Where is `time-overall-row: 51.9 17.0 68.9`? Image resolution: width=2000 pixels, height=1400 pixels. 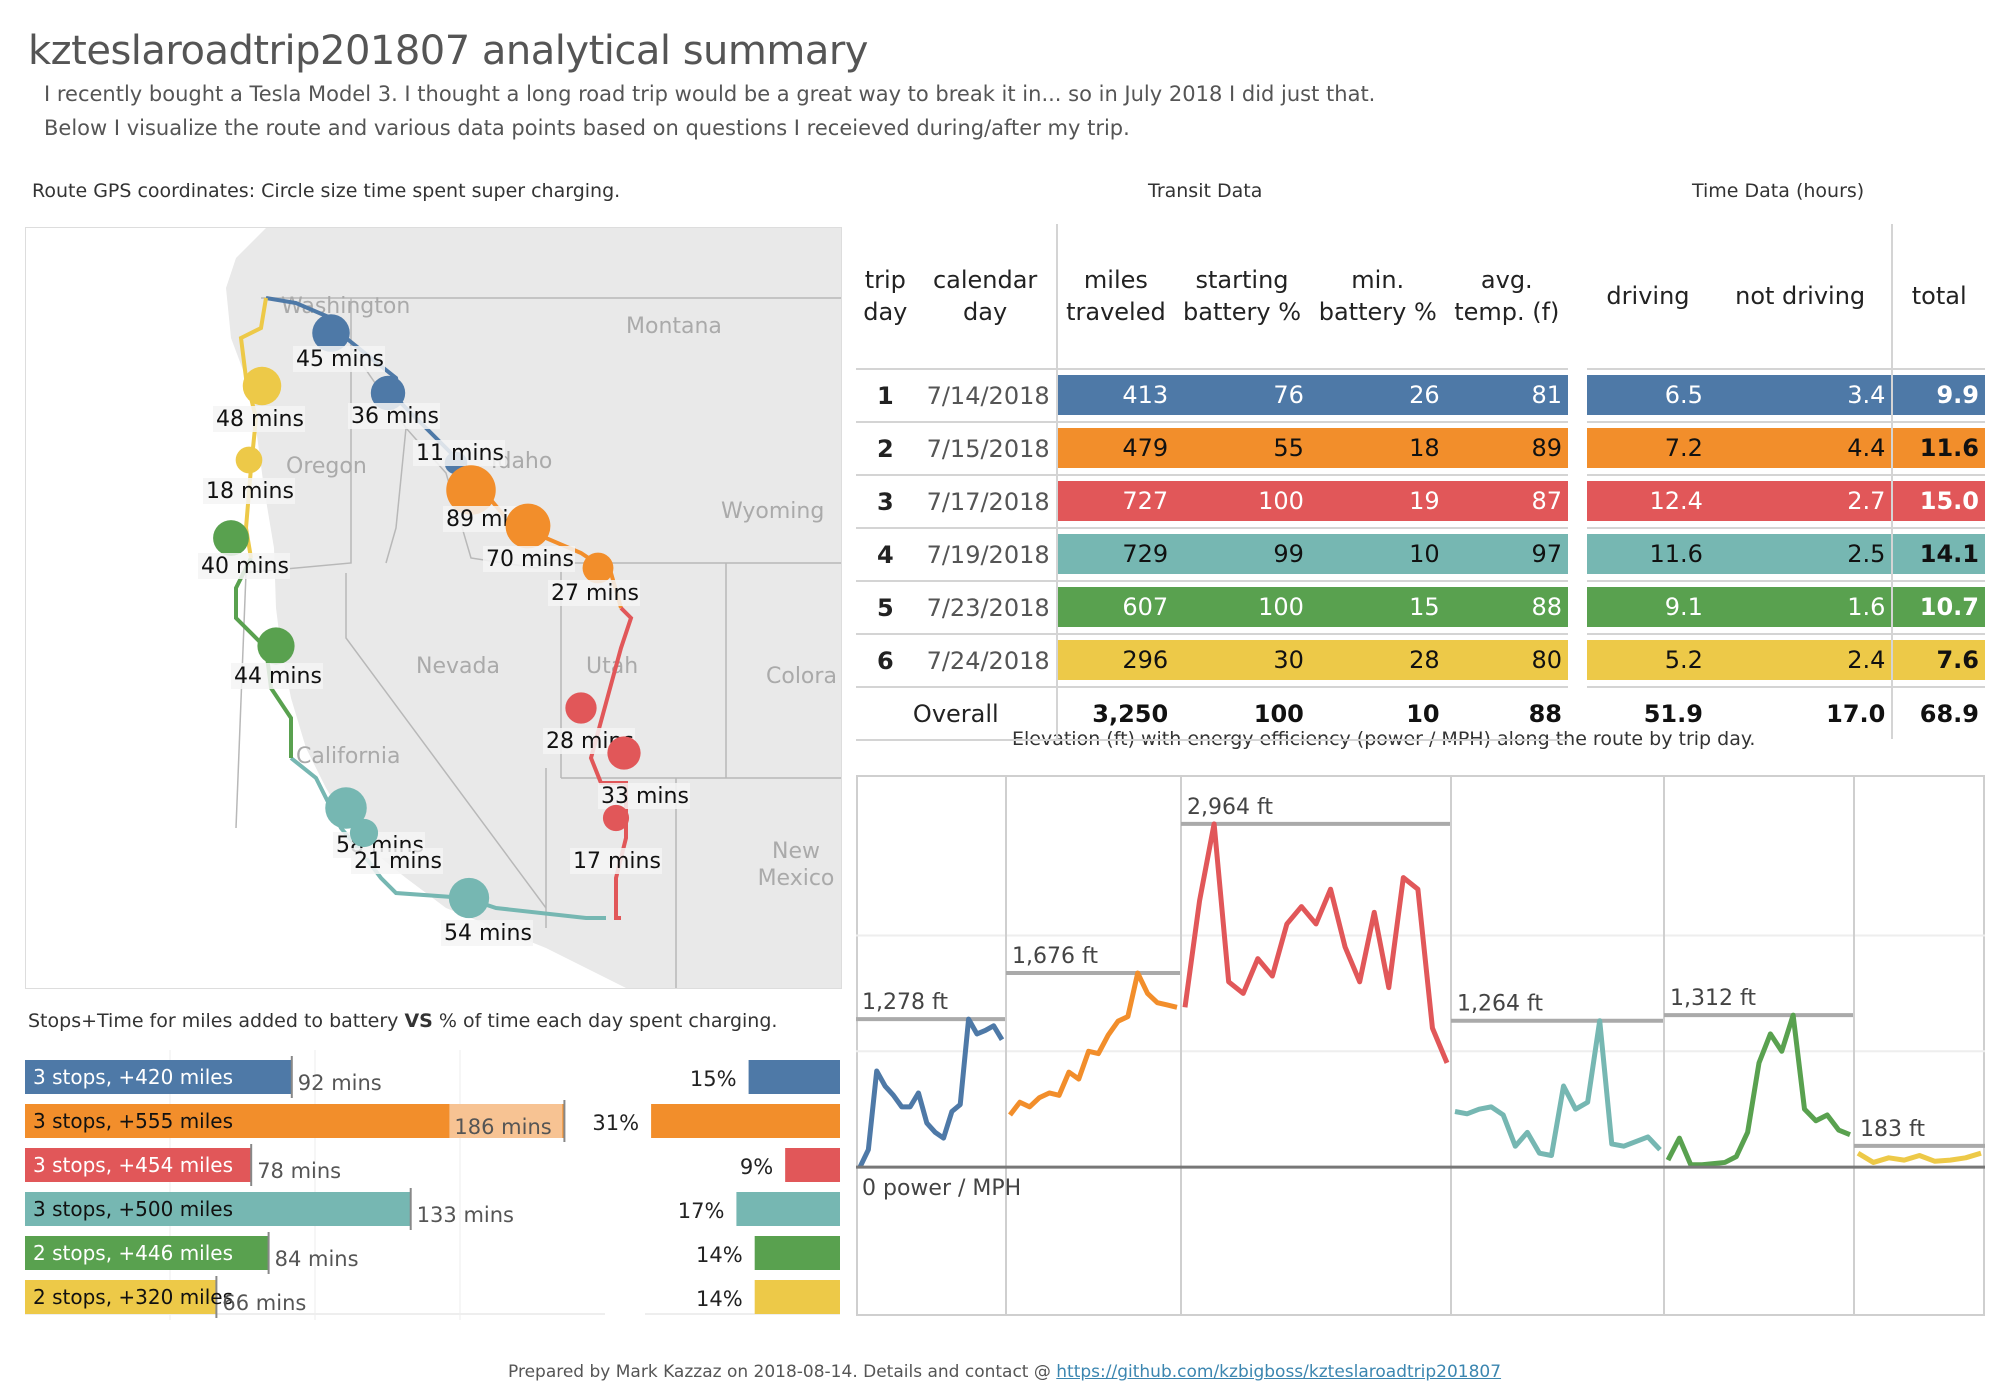
time-overall-row: 51.9 17.0 68.9 is located at coordinates (1786, 712).